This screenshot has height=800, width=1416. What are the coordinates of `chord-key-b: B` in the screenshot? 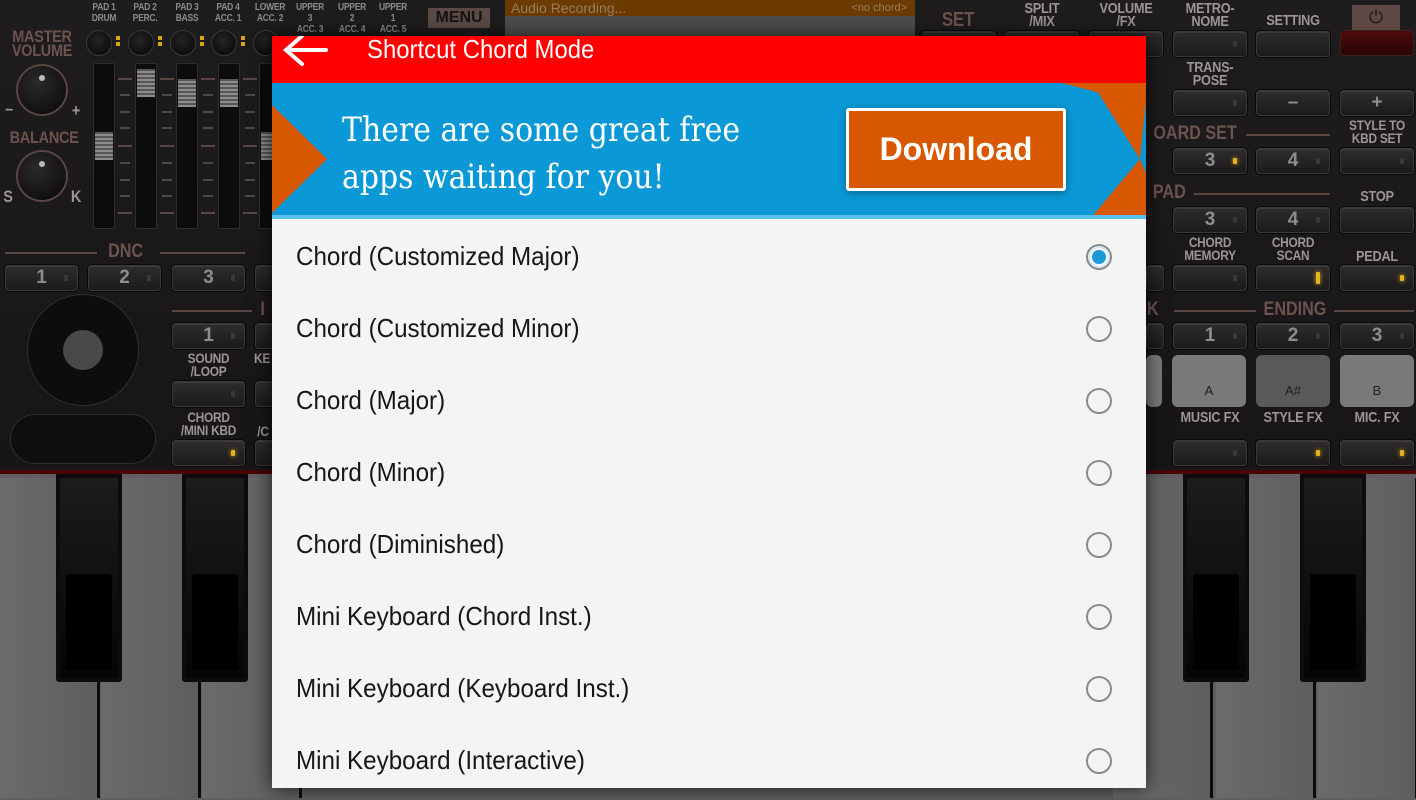 It's located at (1377, 381).